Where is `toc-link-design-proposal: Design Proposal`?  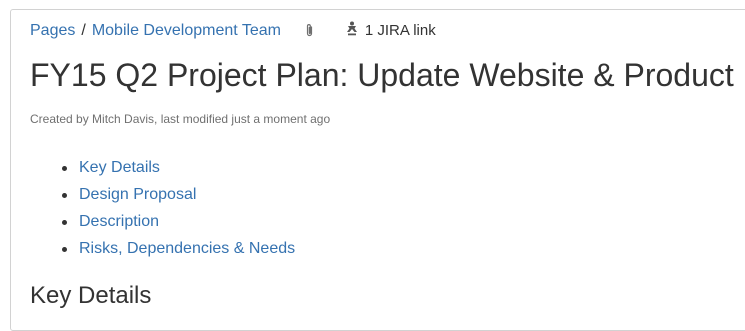 toc-link-design-proposal: Design Proposal is located at coordinates (137, 194).